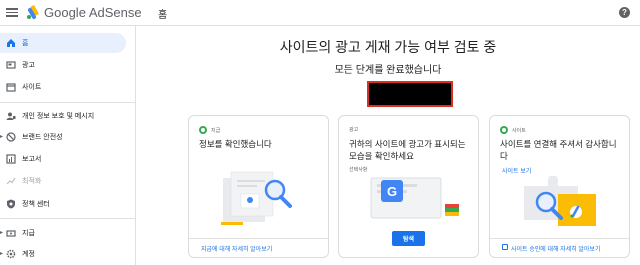  Describe the element at coordinates (63, 233) in the screenshot. I see `sidebar-item-payments: ▸ 지급` at that location.